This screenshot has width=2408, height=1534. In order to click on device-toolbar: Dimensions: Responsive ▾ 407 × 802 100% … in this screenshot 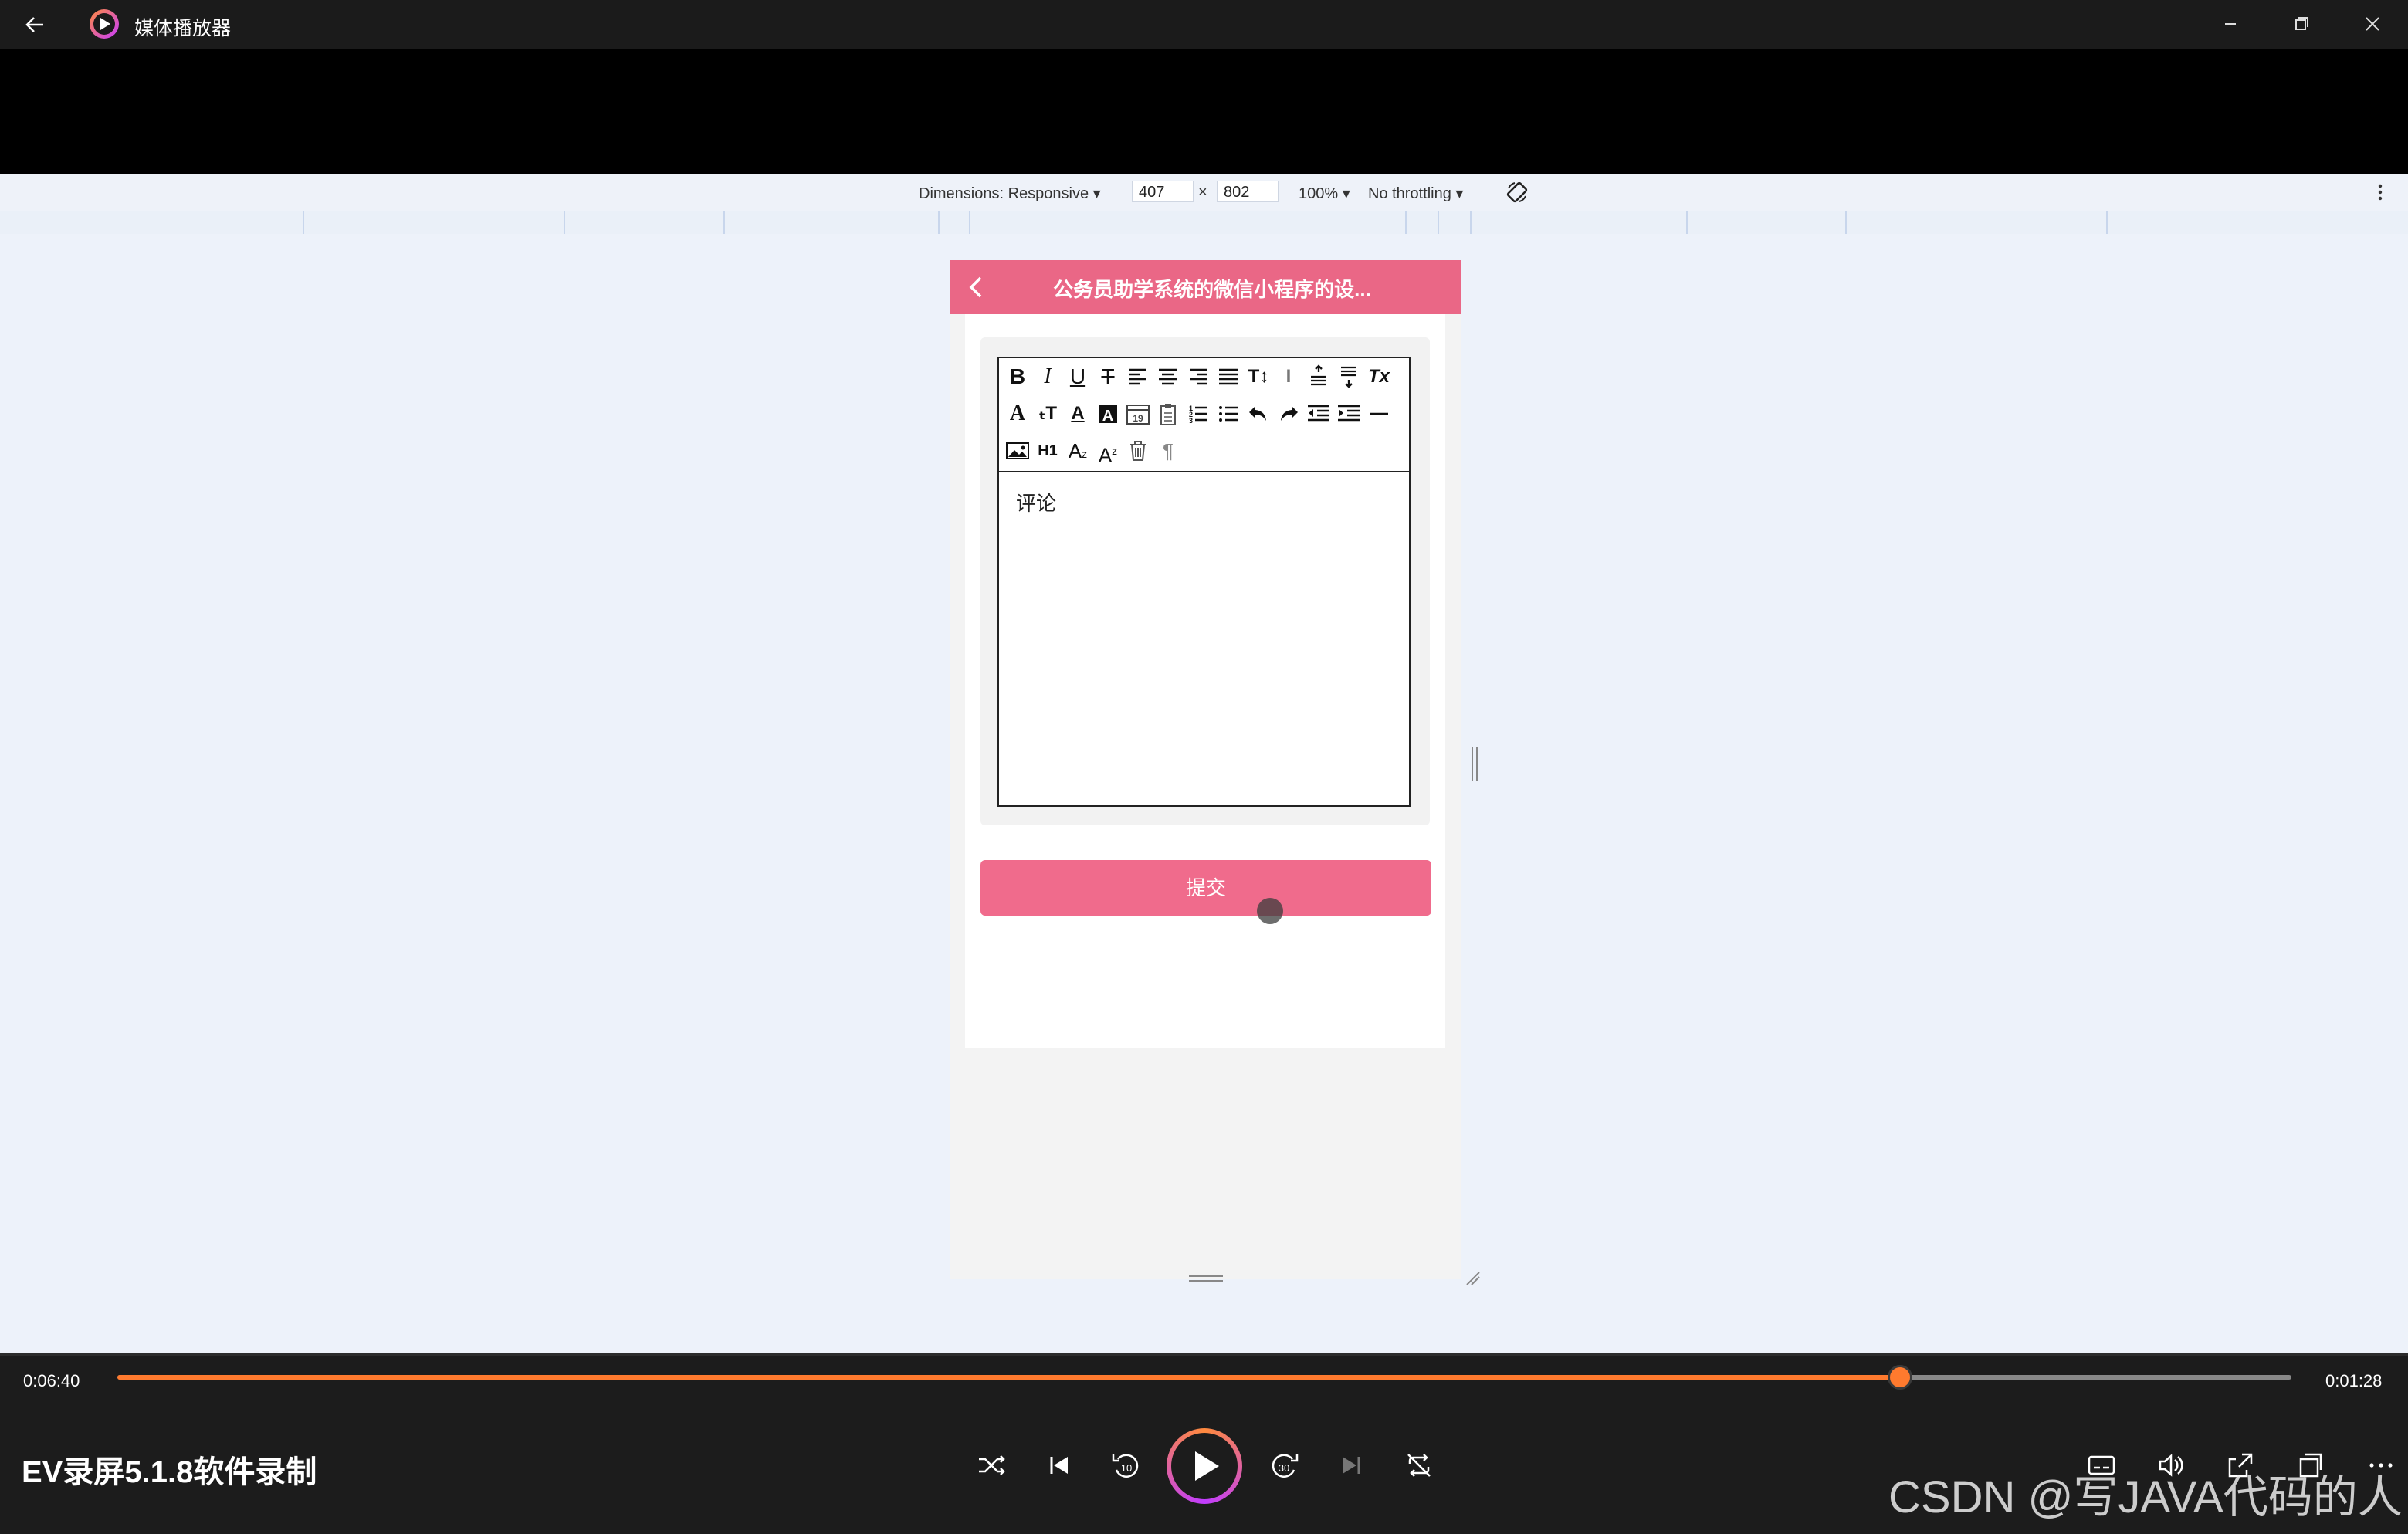, I will do `click(1204, 193)`.